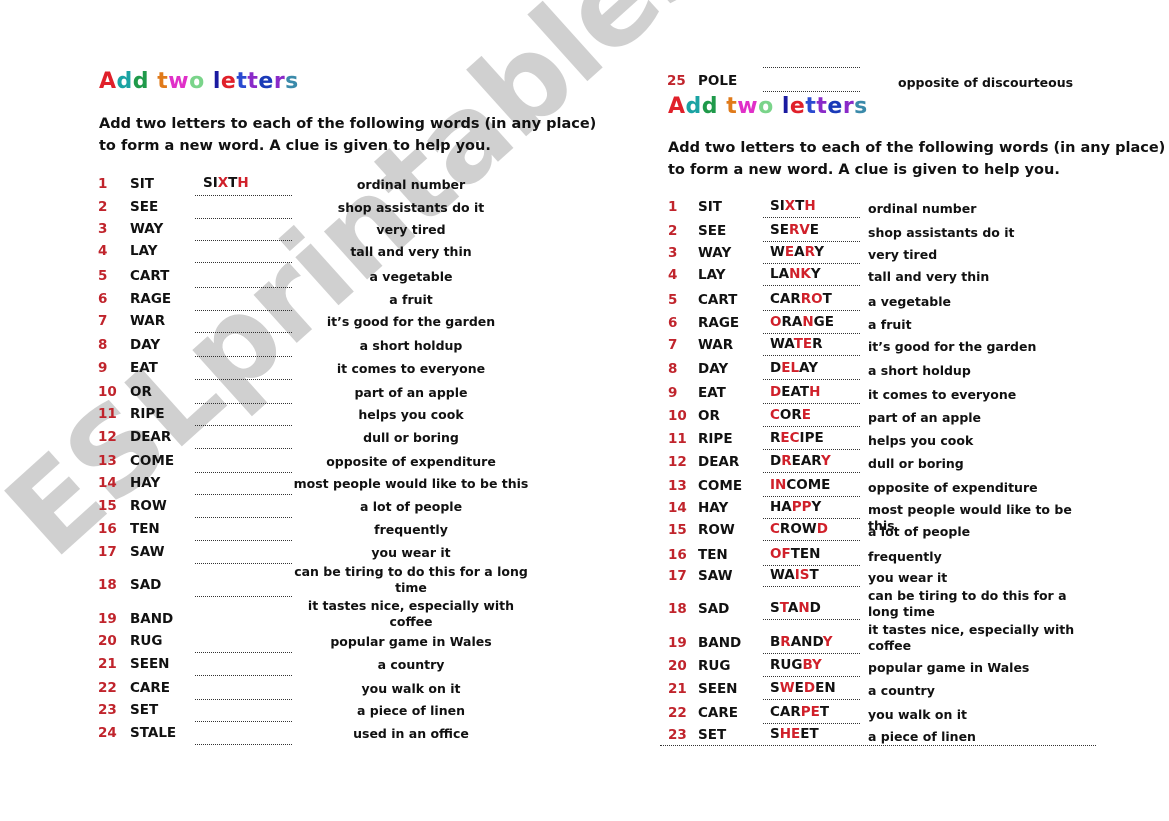 The image size is (1169, 821). What do you see at coordinates (411, 641) in the screenshot?
I see `clue: popular game in Wales` at bounding box center [411, 641].